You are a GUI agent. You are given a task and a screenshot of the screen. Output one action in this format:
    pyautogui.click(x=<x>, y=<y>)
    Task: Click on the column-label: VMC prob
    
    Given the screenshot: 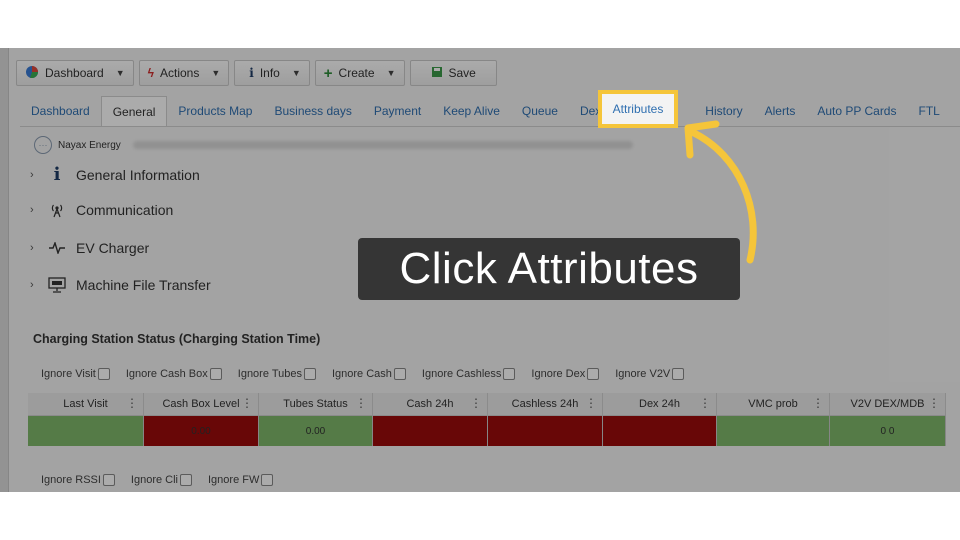 What is the action you would take?
    pyautogui.click(x=773, y=404)
    